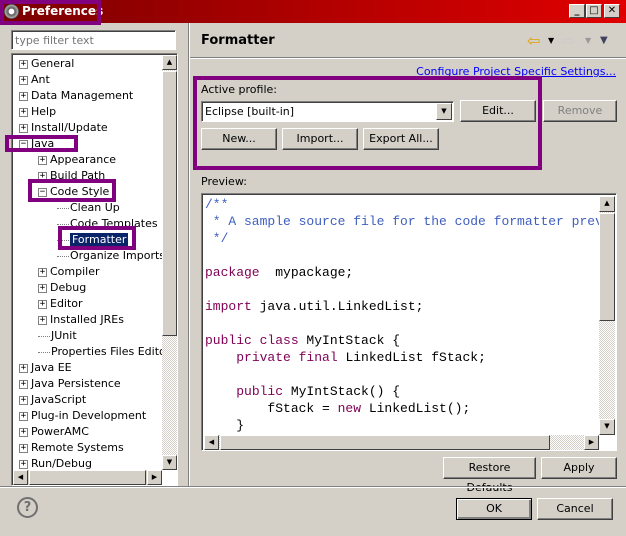 This screenshot has width=626, height=536. I want to click on tree-item-label: General, so click(53, 63).